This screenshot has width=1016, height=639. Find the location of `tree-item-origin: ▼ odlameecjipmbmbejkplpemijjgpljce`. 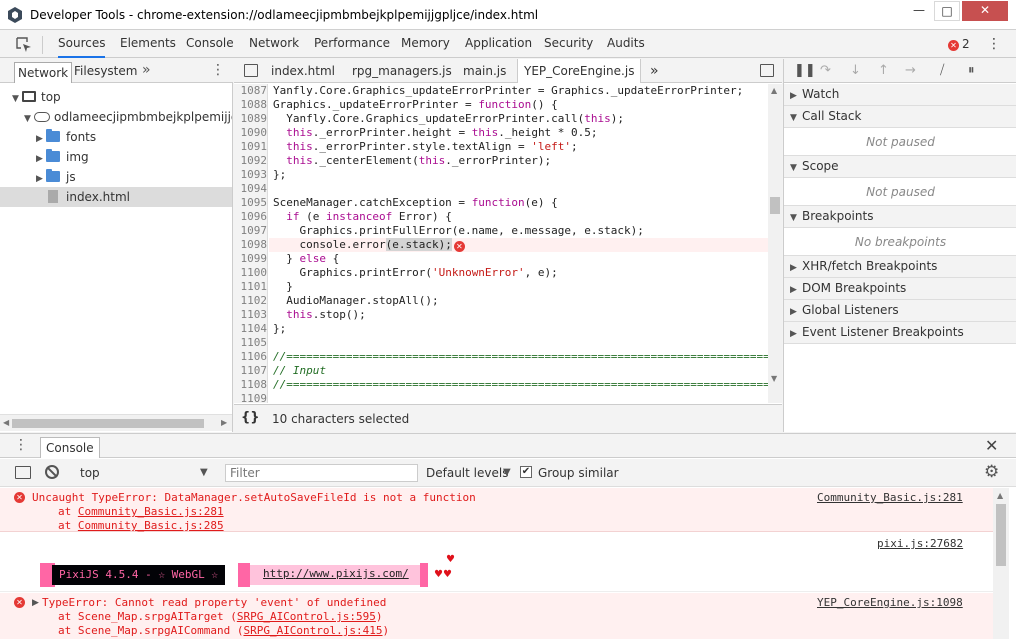

tree-item-origin: ▼ odlameecjipmbmbejkplpemijjgpljce is located at coordinates (116, 117).